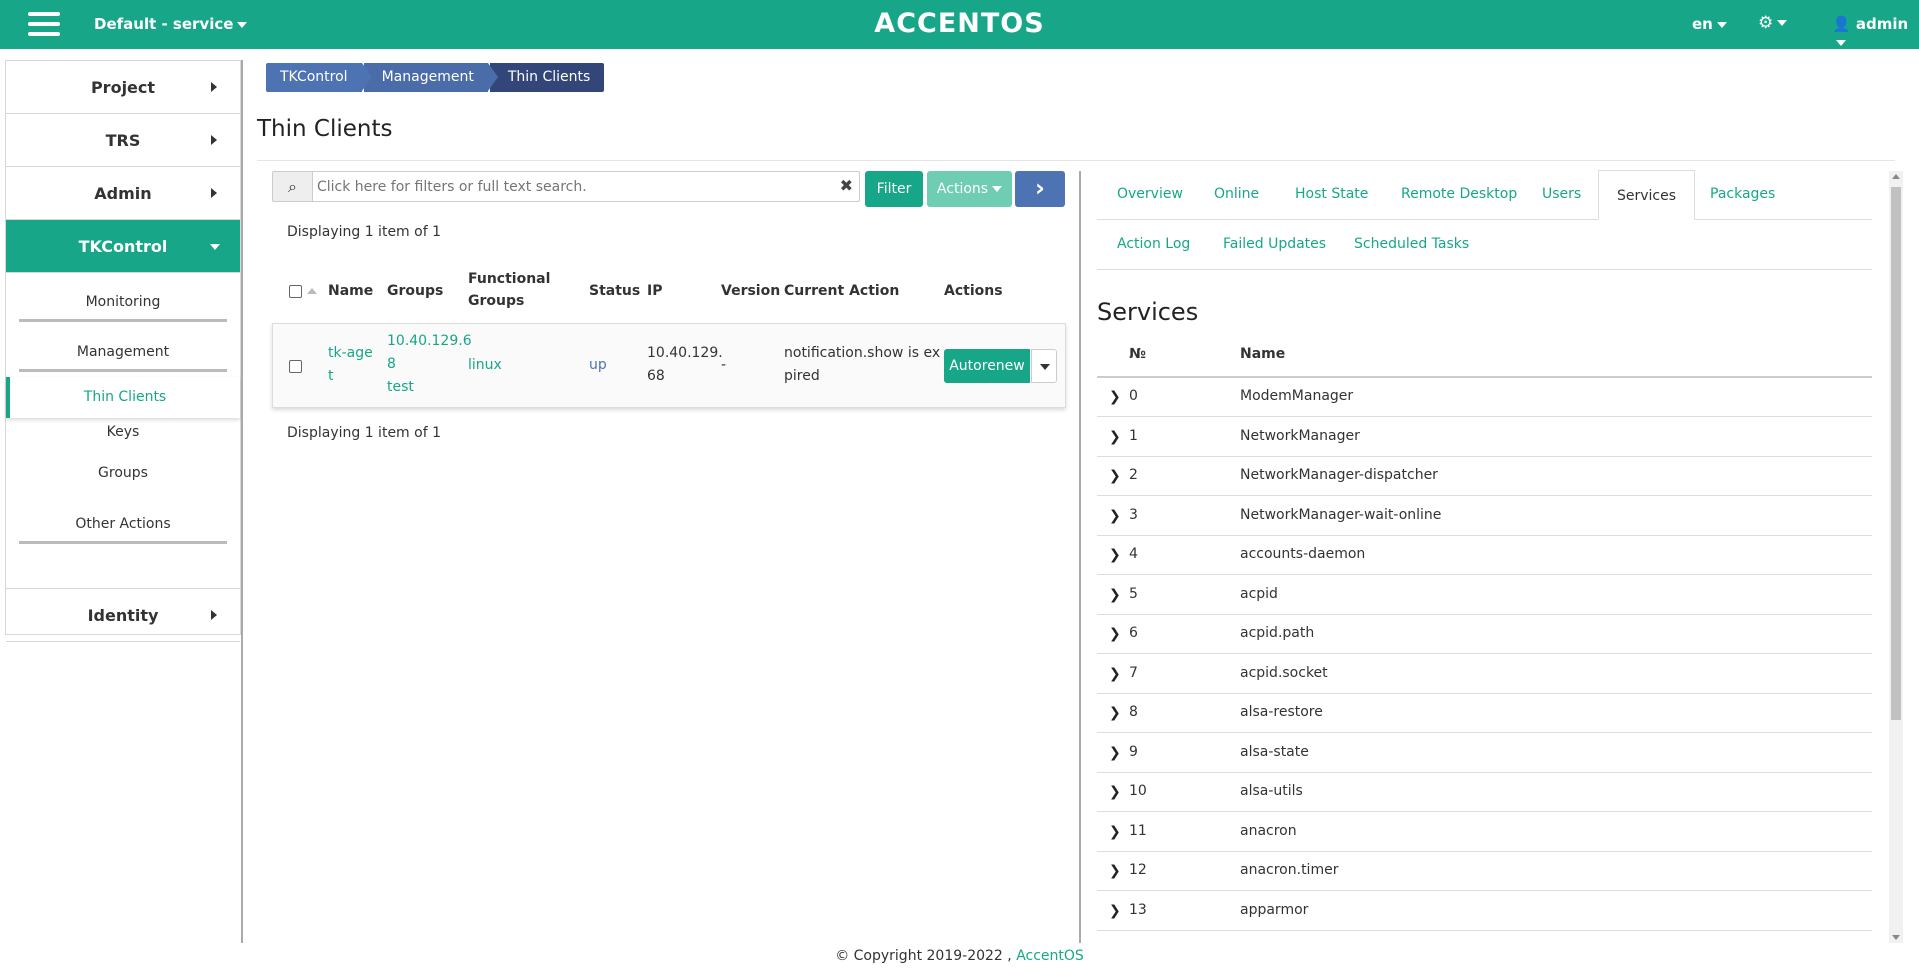 The image size is (1919, 973). I want to click on service-name: ModemManager, so click(1297, 396).